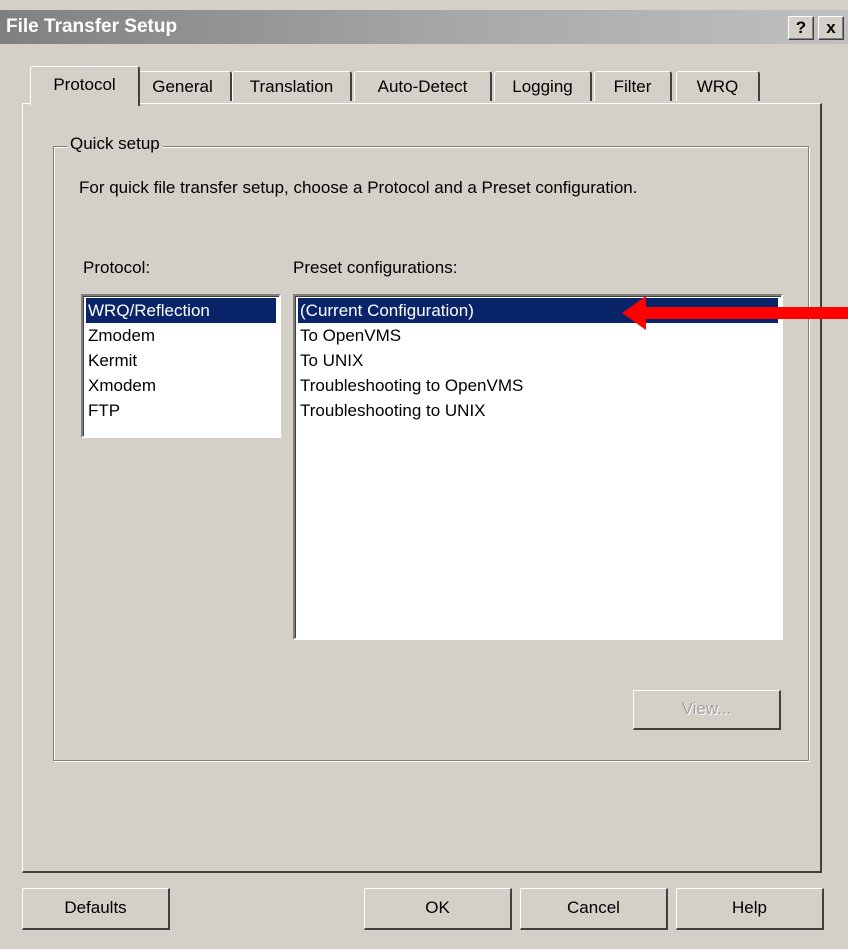  Describe the element at coordinates (115, 144) in the screenshot. I see `quick-setup-legend: Quick setup` at that location.